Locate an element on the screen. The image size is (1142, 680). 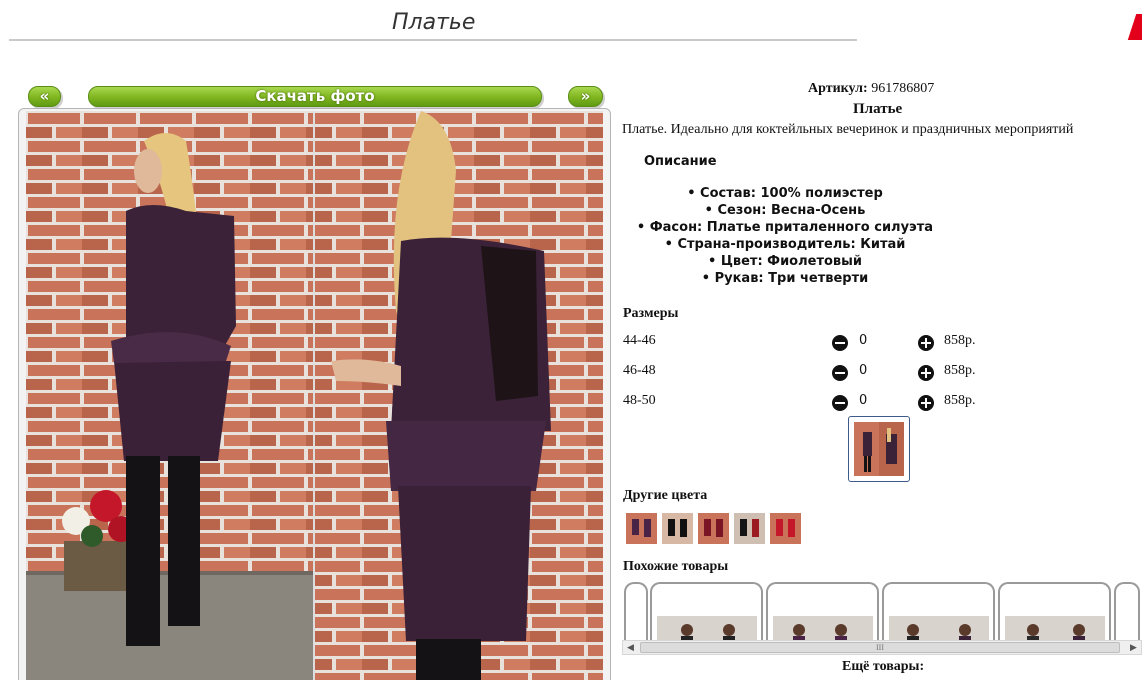
size-row: 46-48 0 858р. is located at coordinates (813, 373).